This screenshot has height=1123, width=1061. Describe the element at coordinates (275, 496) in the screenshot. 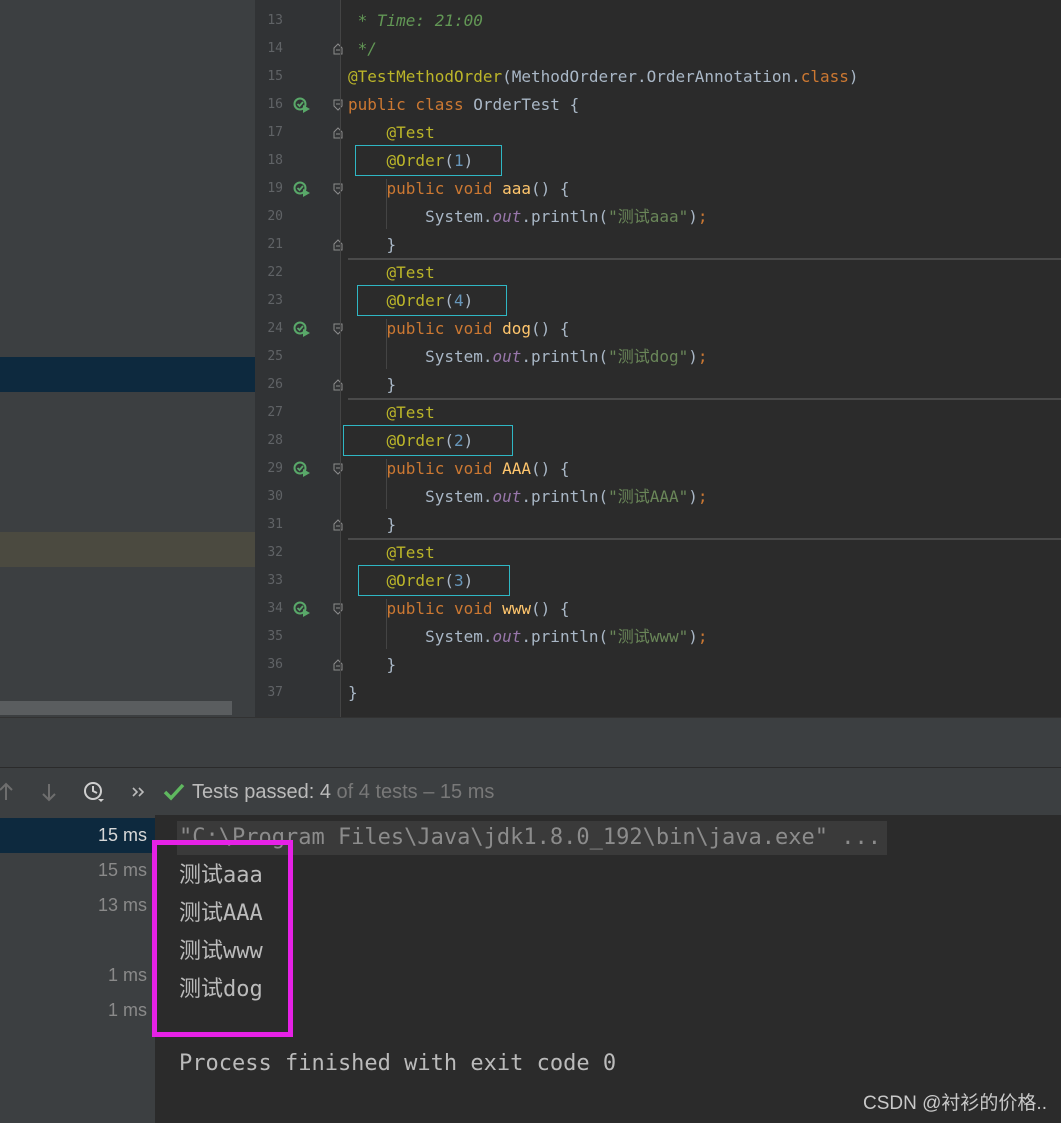

I see `line-number: 30` at that location.